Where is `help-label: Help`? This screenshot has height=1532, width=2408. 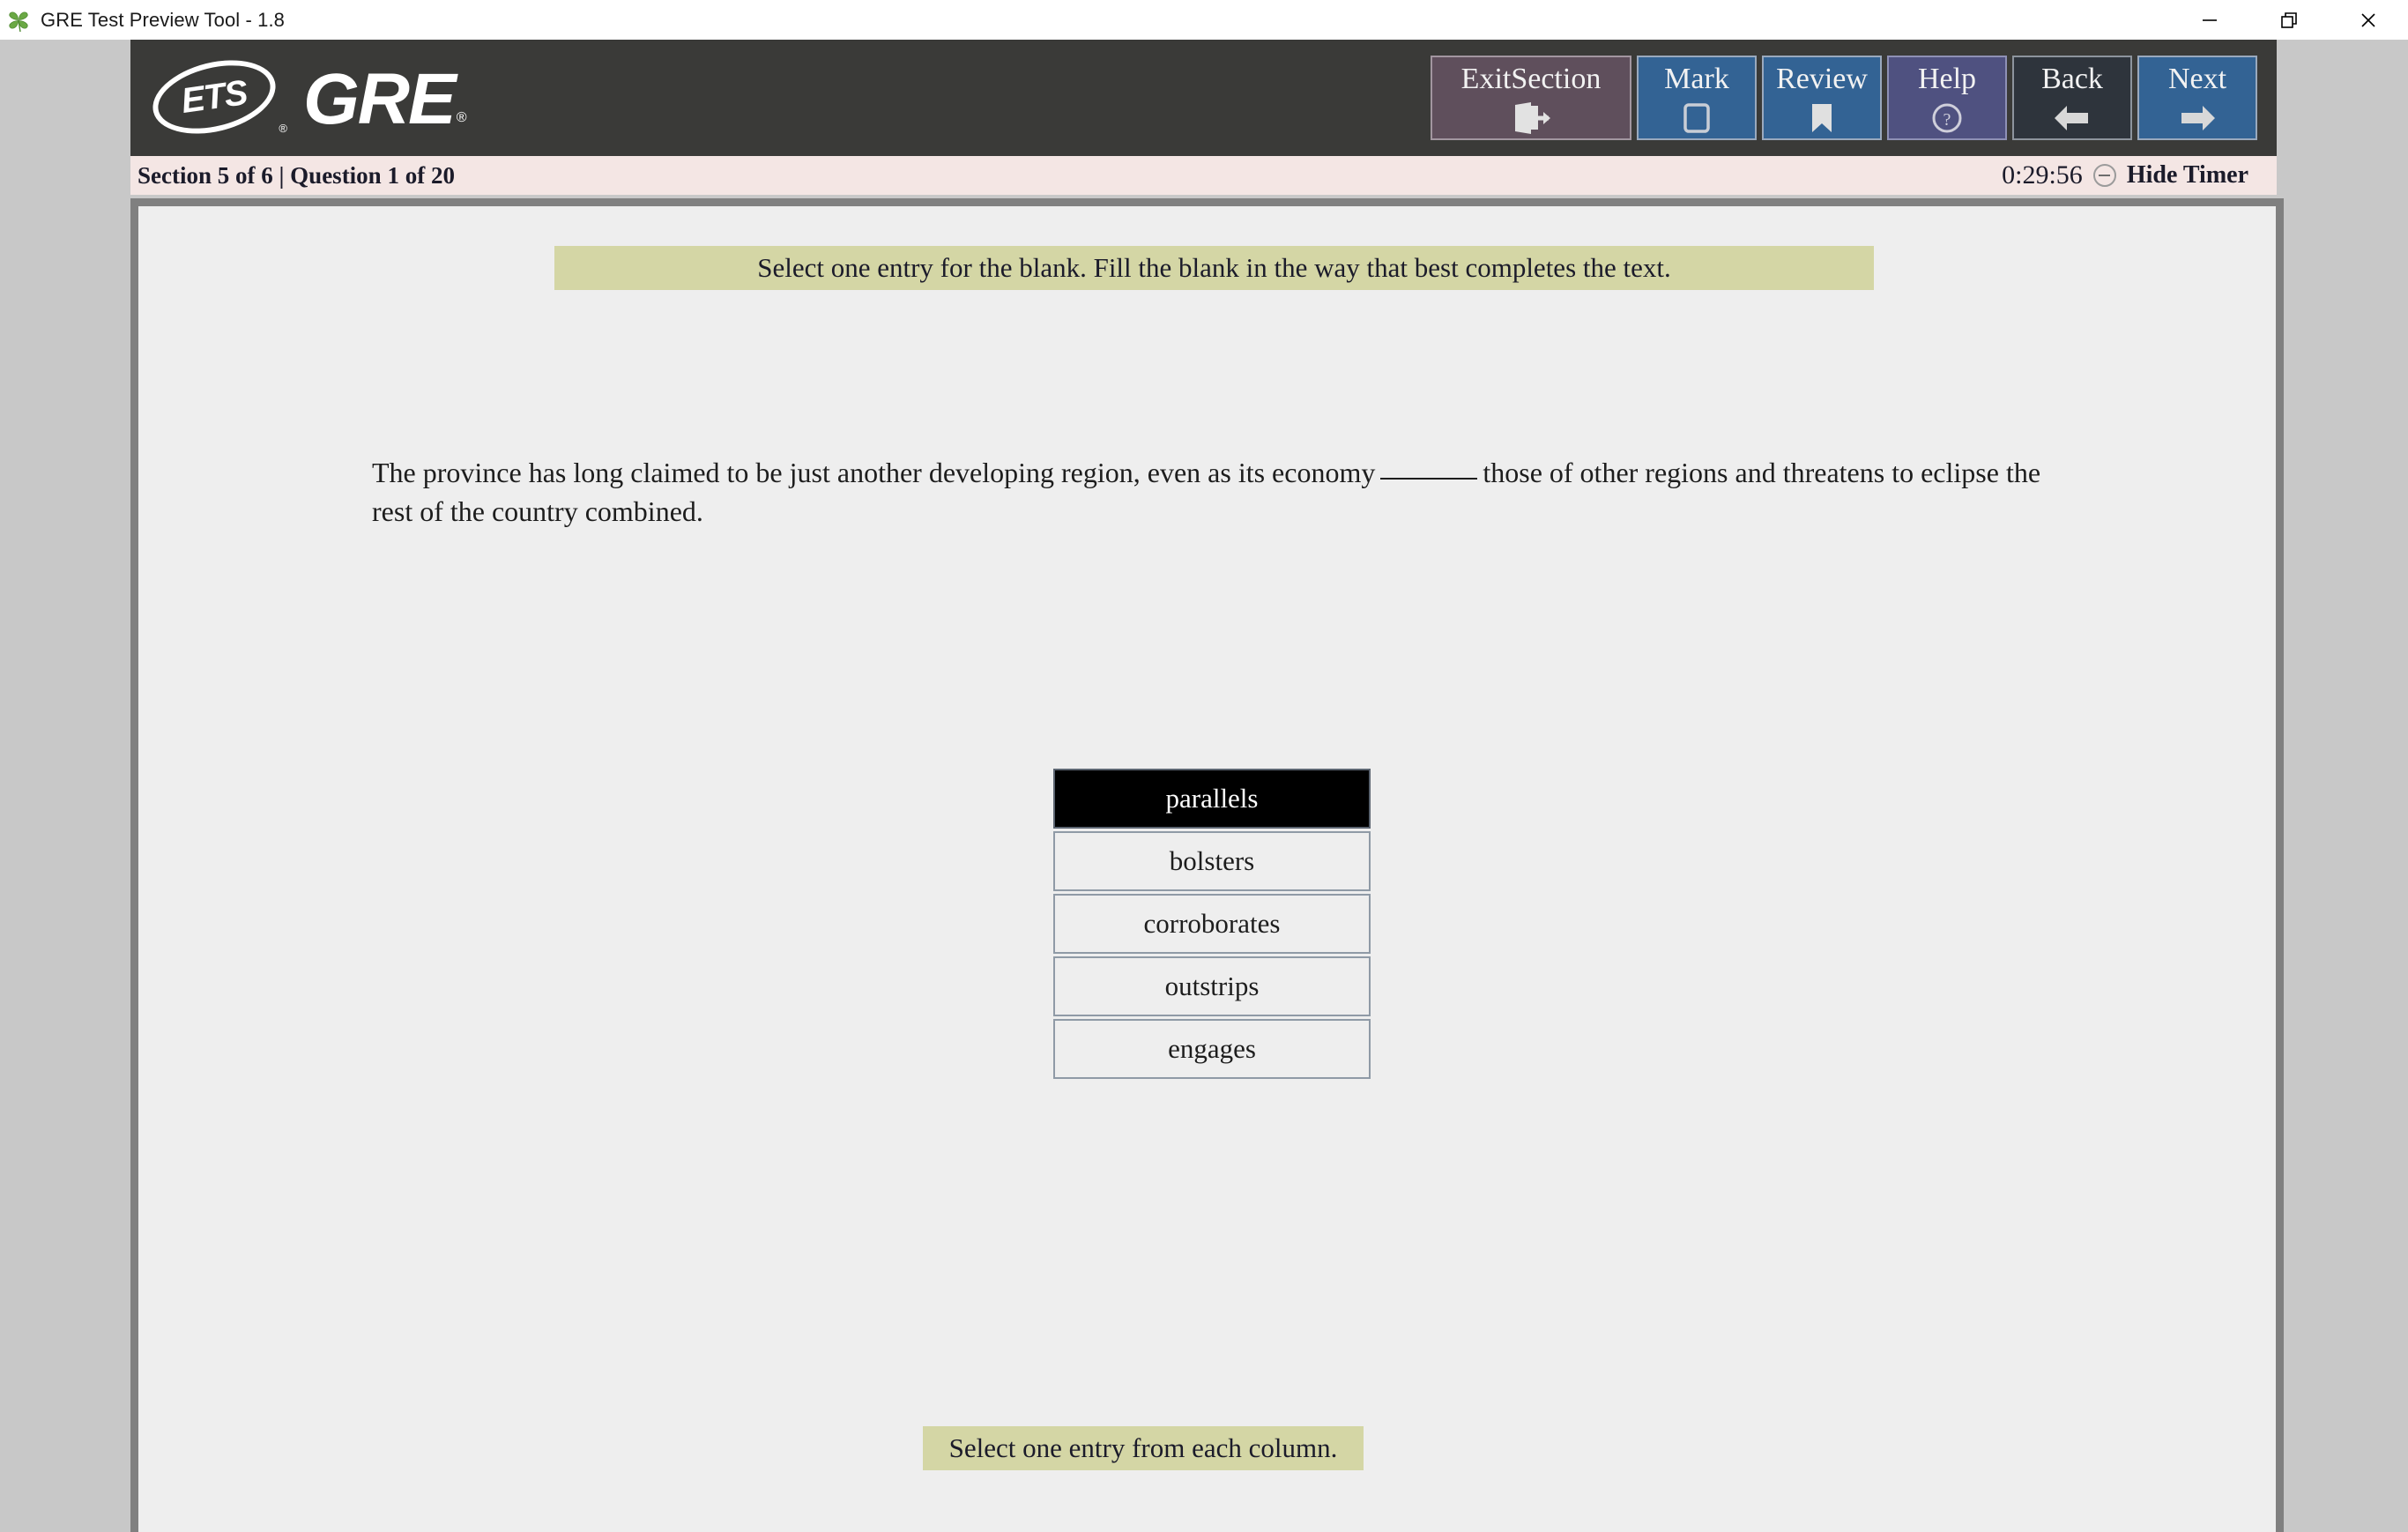 help-label: Help is located at coordinates (1947, 79).